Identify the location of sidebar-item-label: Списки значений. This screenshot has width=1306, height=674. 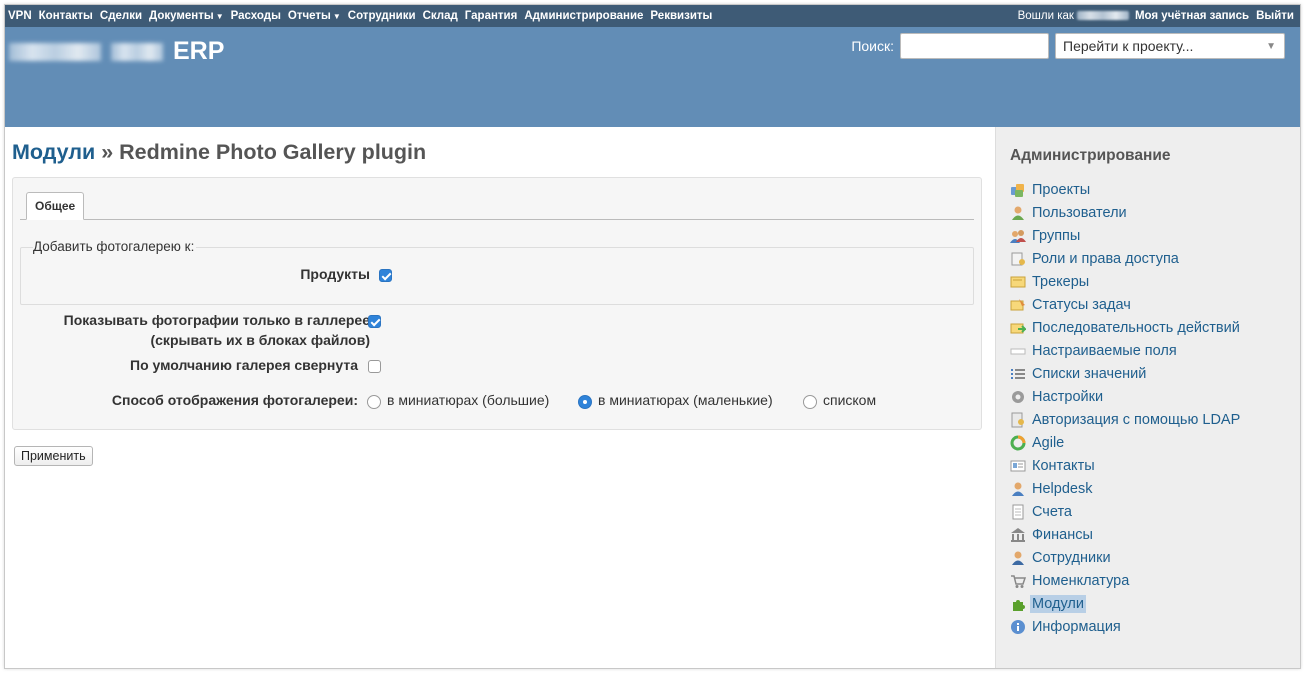
(1089, 373).